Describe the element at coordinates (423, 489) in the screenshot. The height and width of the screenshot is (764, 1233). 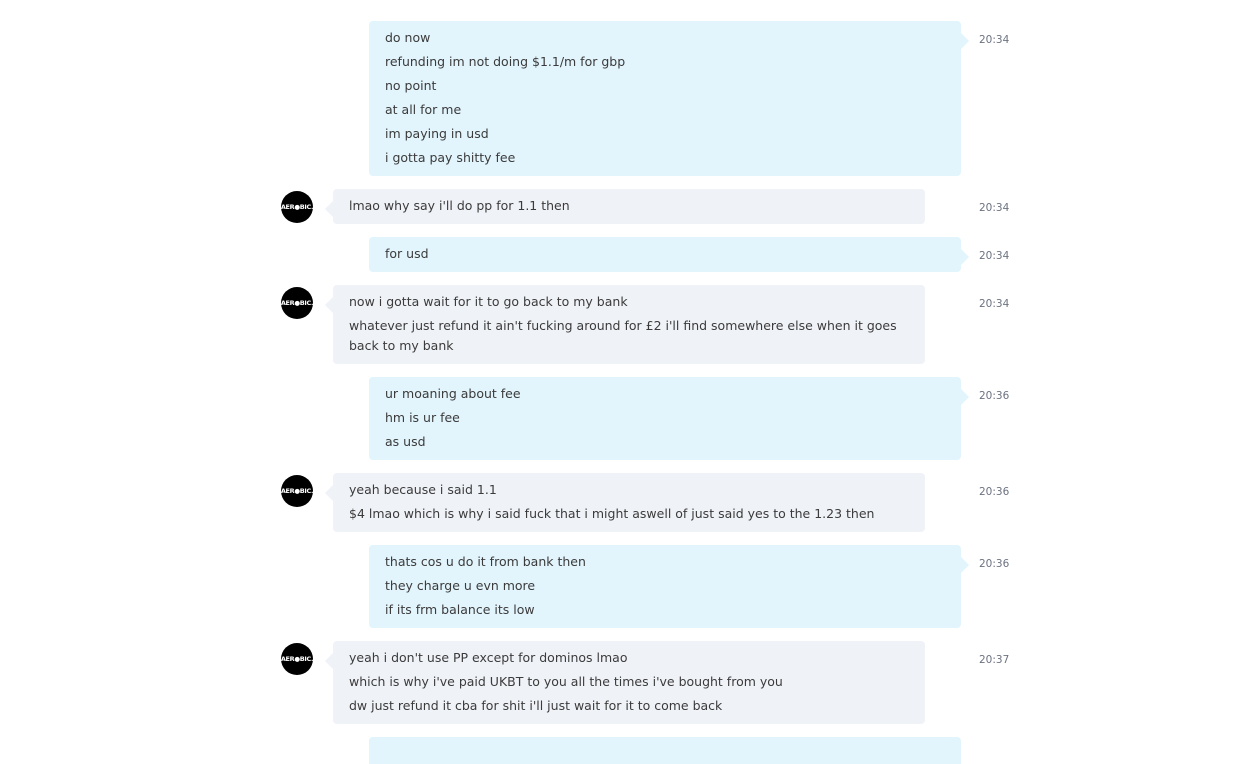
I see `message-line: yeah because i said 1.1` at that location.